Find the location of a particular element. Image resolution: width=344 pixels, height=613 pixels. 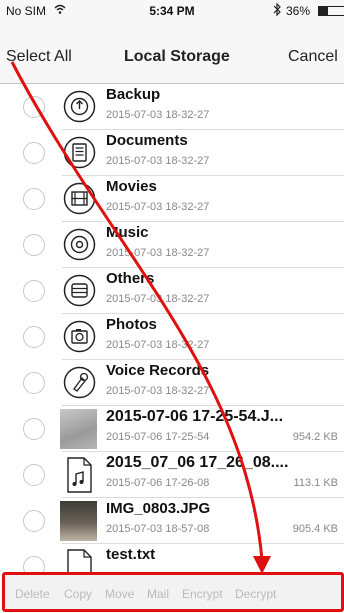

battery-percent: 36% is located at coordinates (298, 11).